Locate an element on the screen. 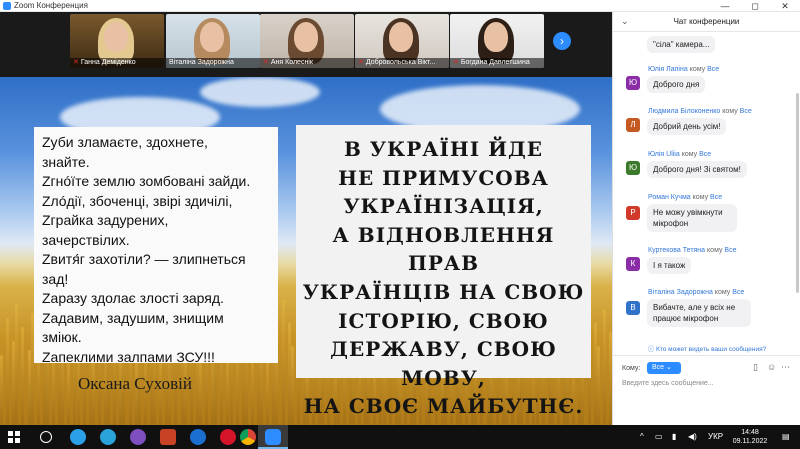 This screenshot has height=449, width=800. poem-line: Zадавим, задушим, знищим is located at coordinates (133, 317).